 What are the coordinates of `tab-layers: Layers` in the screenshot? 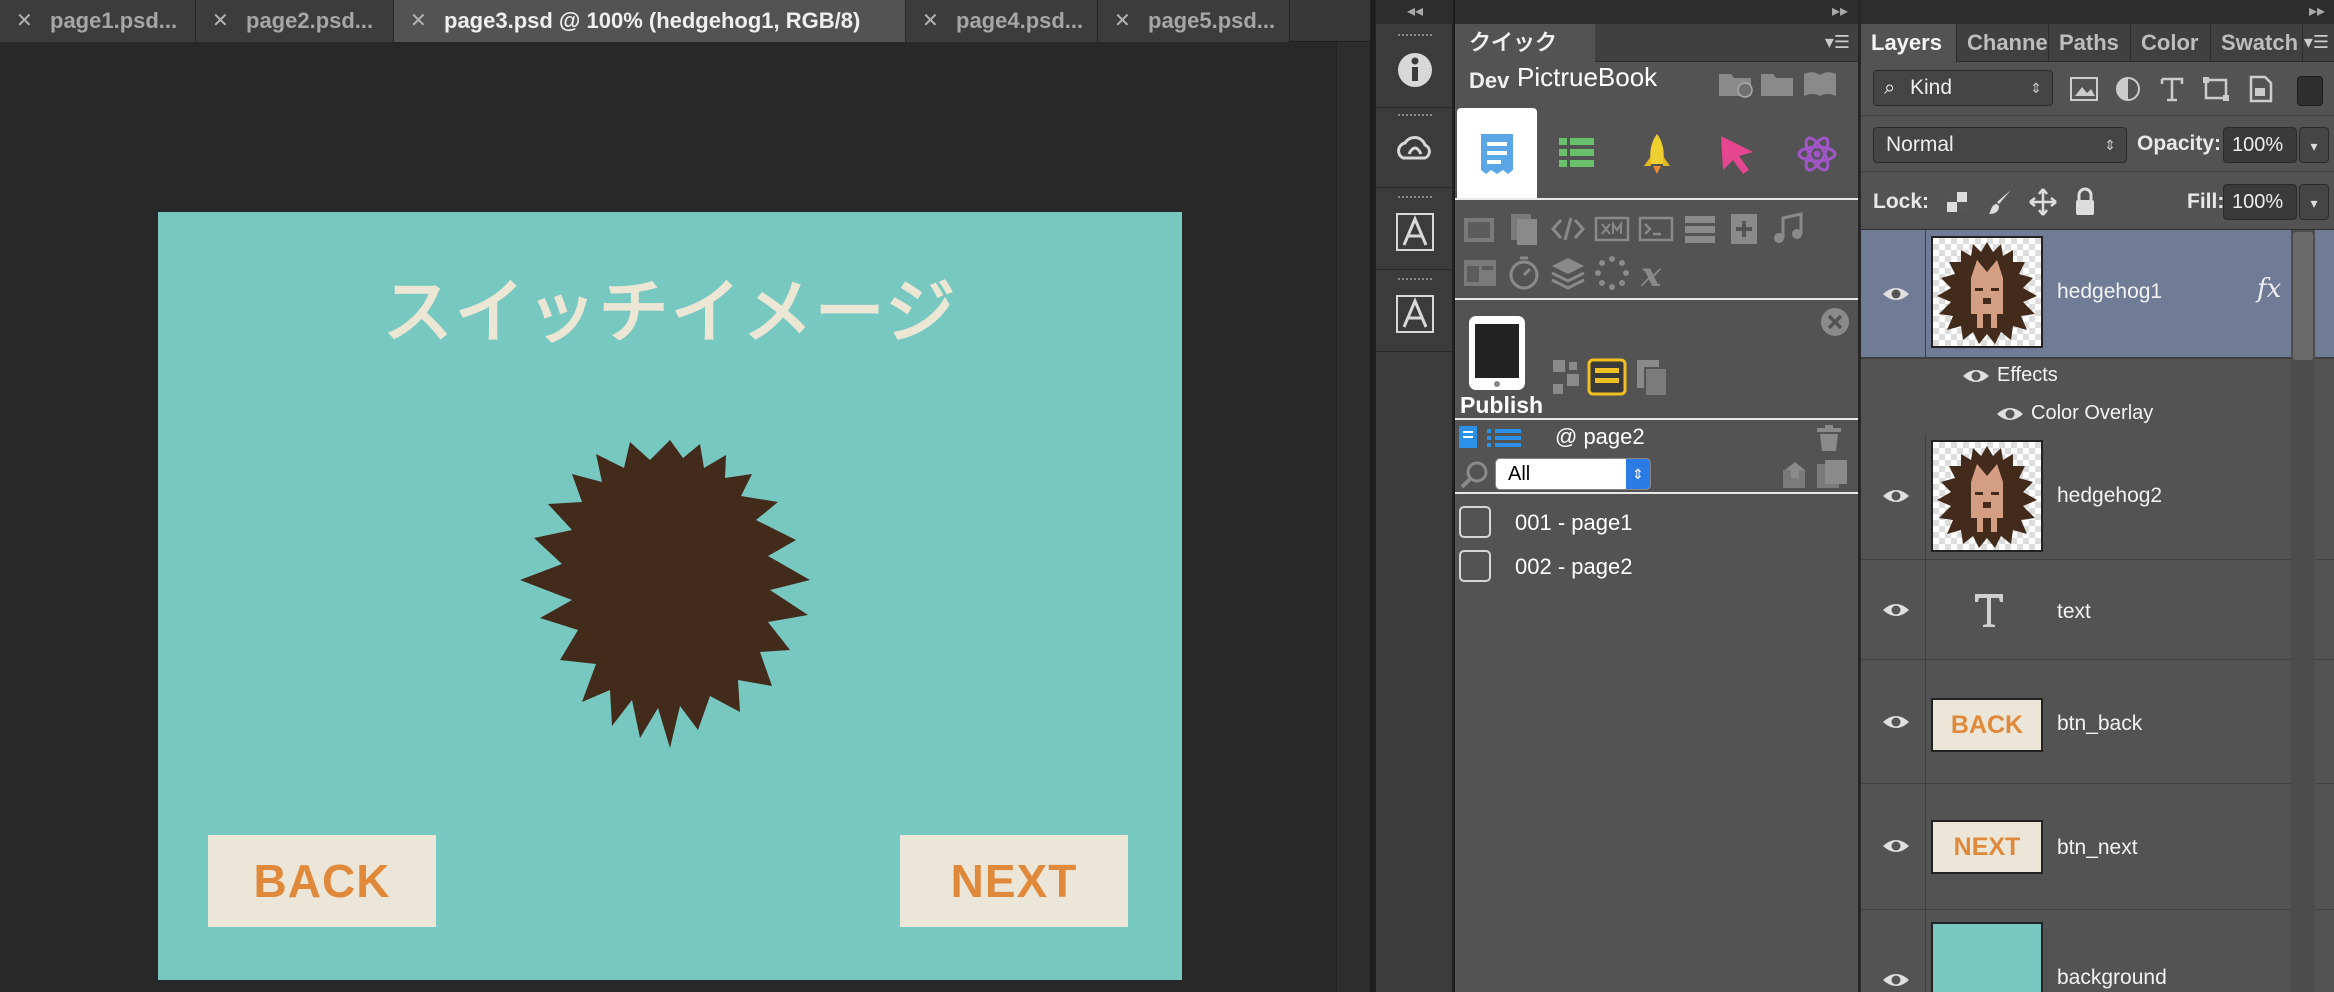 It's located at (1909, 43).